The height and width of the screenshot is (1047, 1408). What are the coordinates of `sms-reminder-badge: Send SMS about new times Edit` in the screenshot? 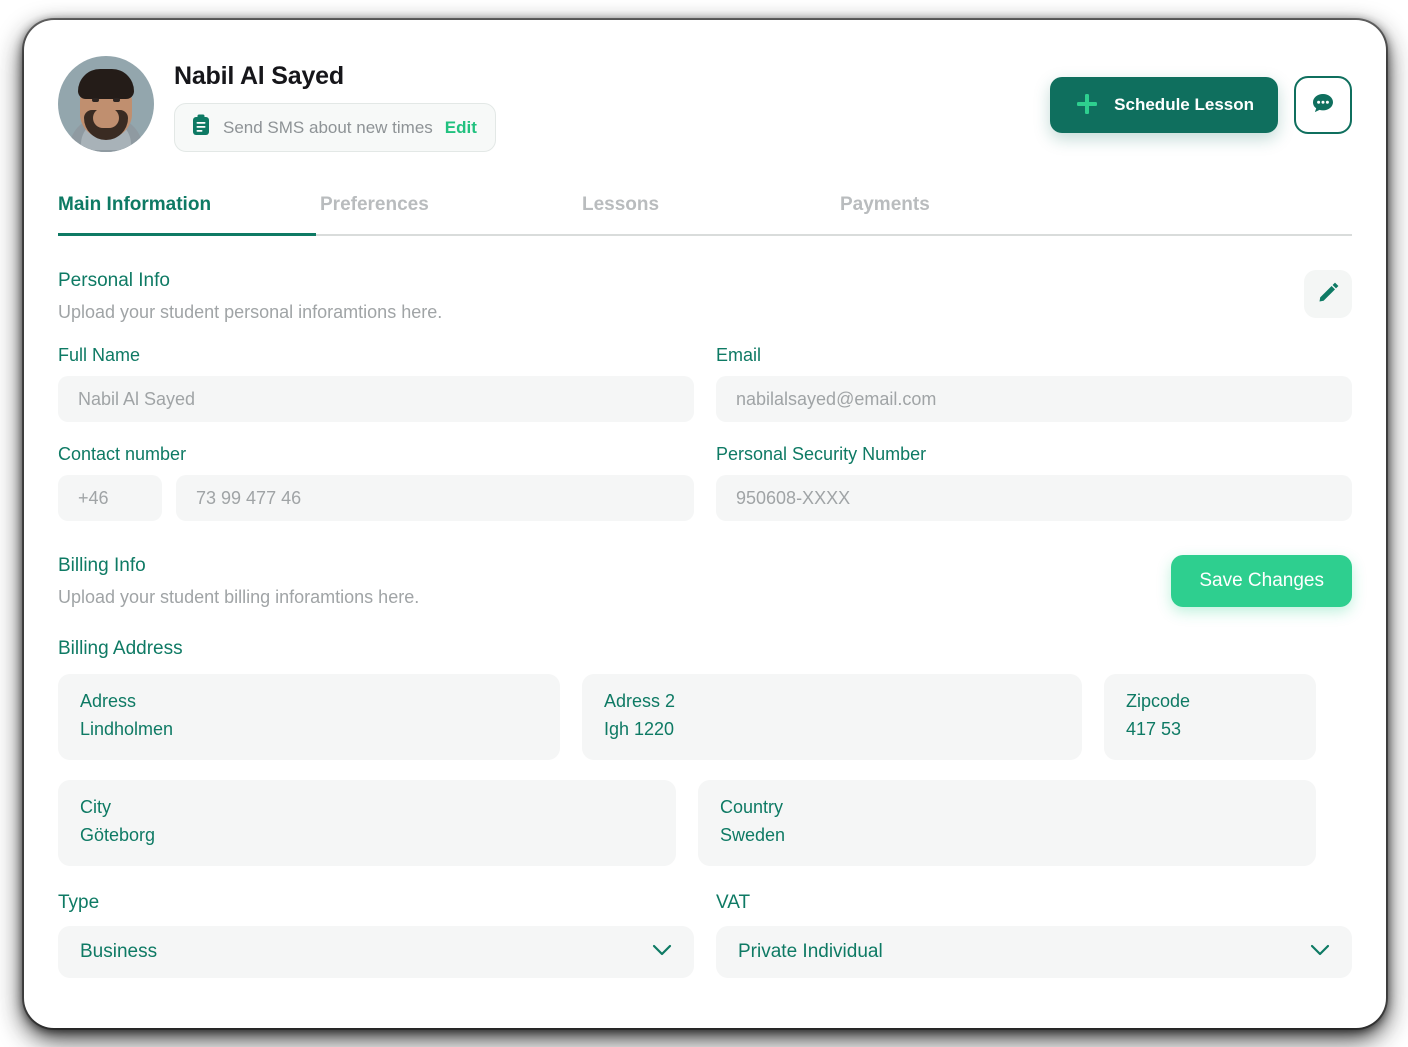 It's located at (335, 127).